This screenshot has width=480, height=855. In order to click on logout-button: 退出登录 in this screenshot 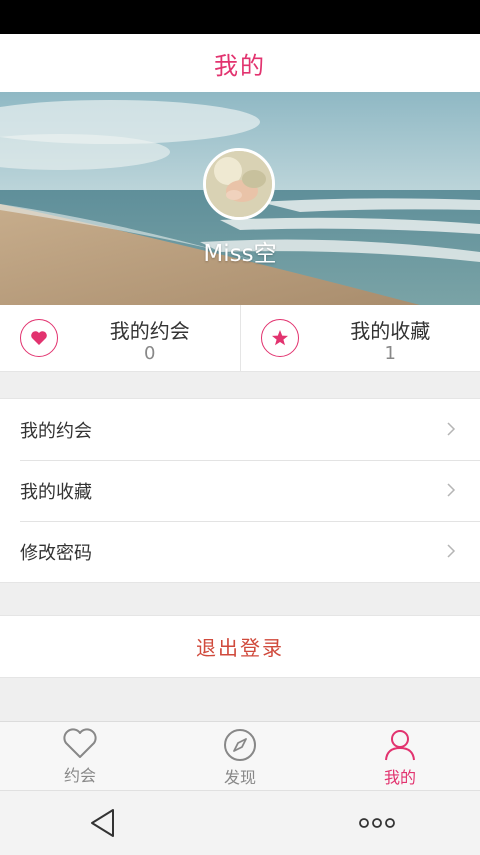, I will do `click(240, 646)`.